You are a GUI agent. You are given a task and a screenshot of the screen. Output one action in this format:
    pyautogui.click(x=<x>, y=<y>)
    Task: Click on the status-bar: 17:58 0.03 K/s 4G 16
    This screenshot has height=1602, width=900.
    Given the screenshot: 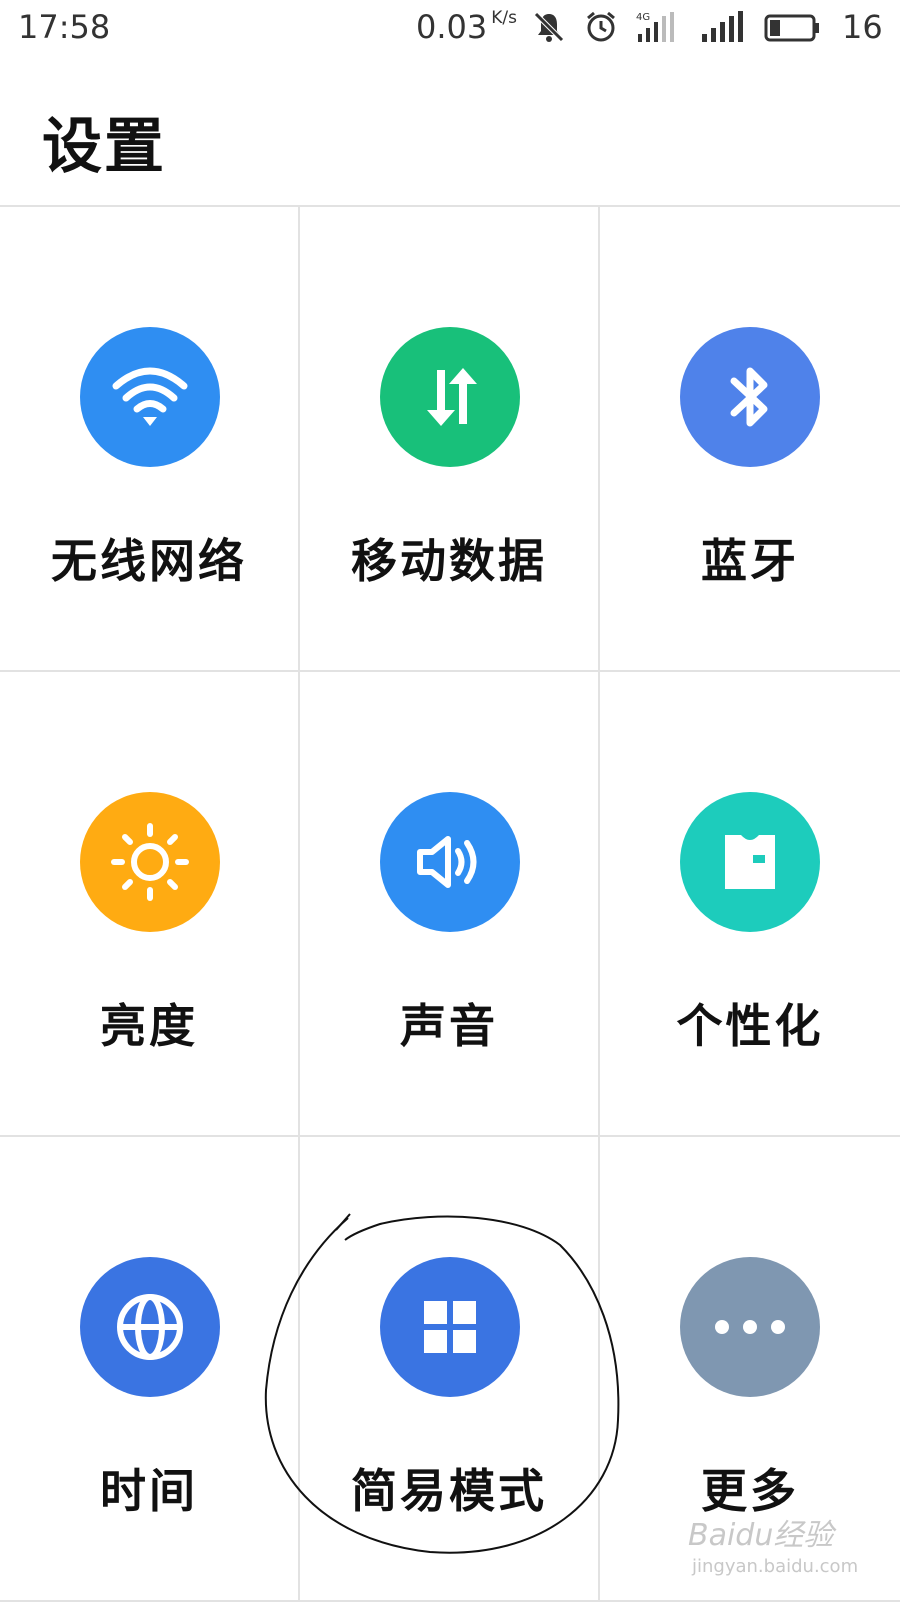 What is the action you would take?
    pyautogui.click(x=450, y=28)
    